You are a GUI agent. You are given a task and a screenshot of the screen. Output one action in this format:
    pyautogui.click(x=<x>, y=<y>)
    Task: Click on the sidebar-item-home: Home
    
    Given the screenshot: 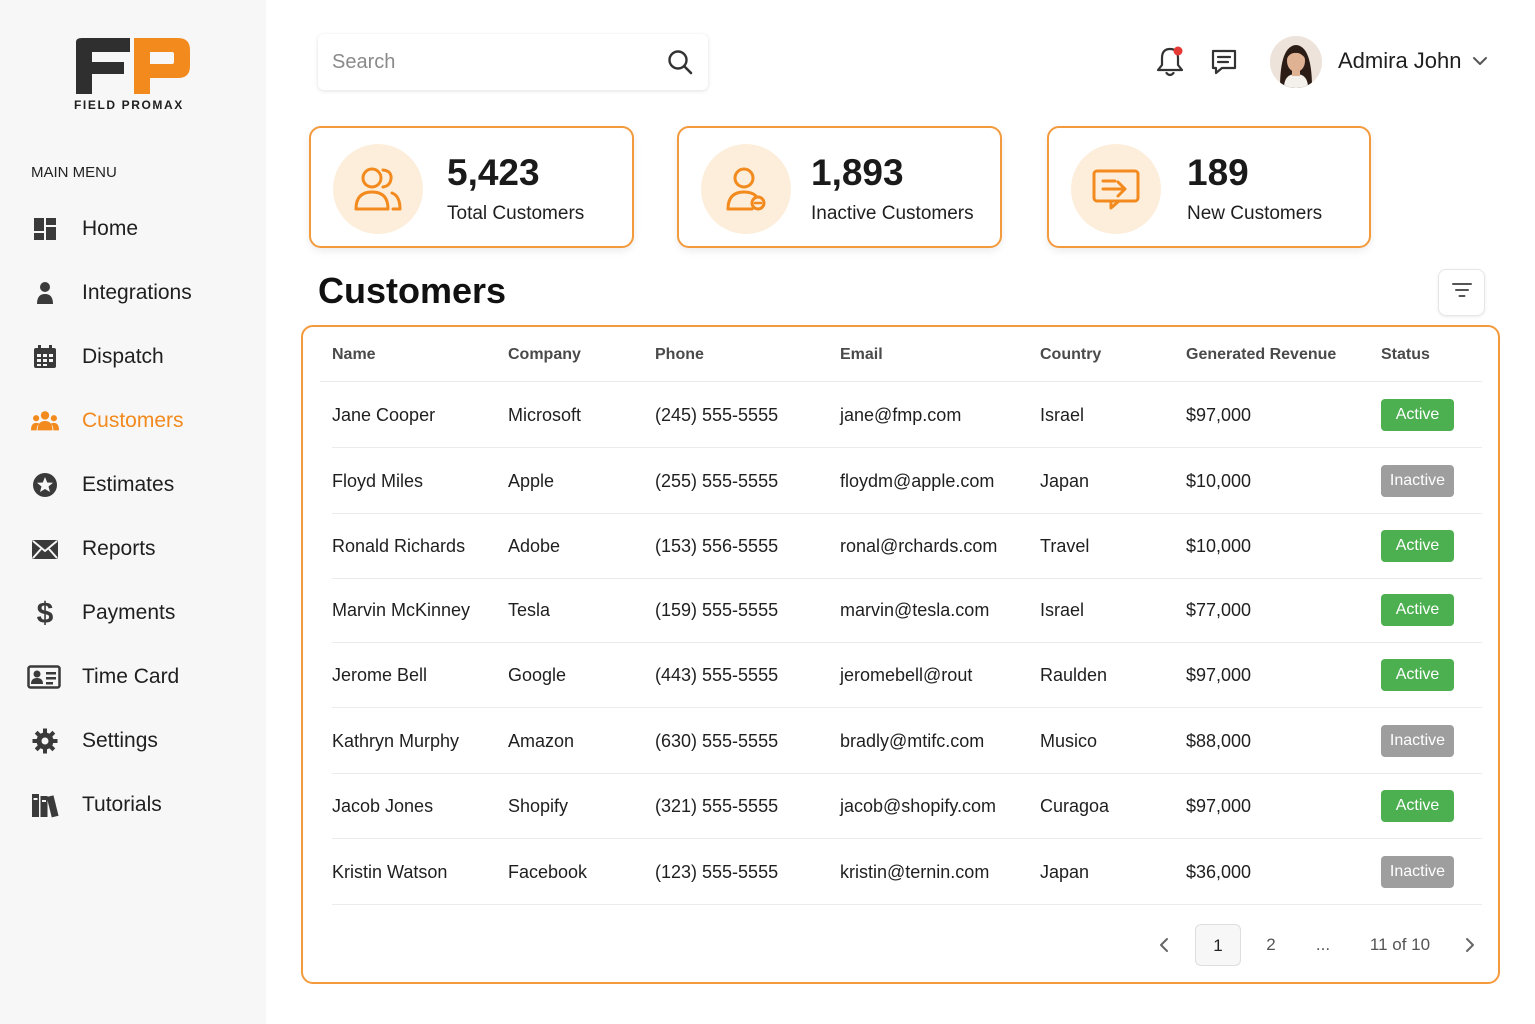 What is the action you would take?
    pyautogui.click(x=133, y=229)
    